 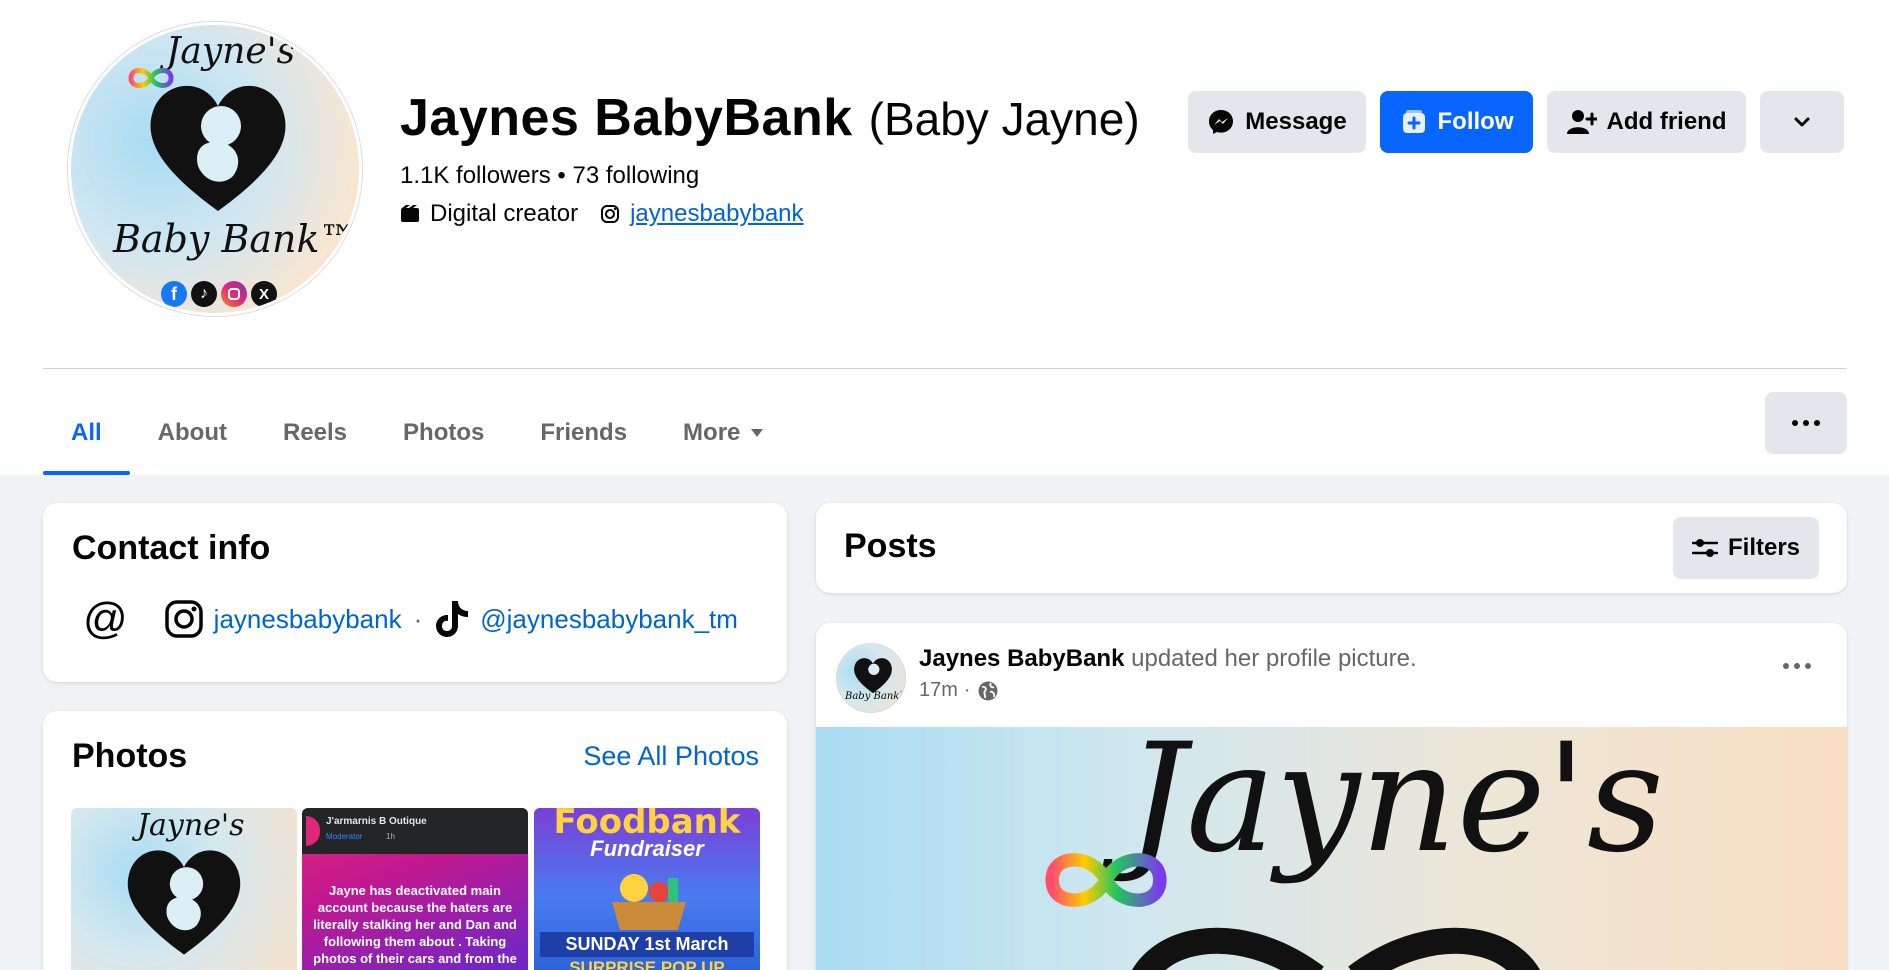 What do you see at coordinates (875, 696) in the screenshot?
I see `post-avatar-logo-text: Baby Bank™` at bounding box center [875, 696].